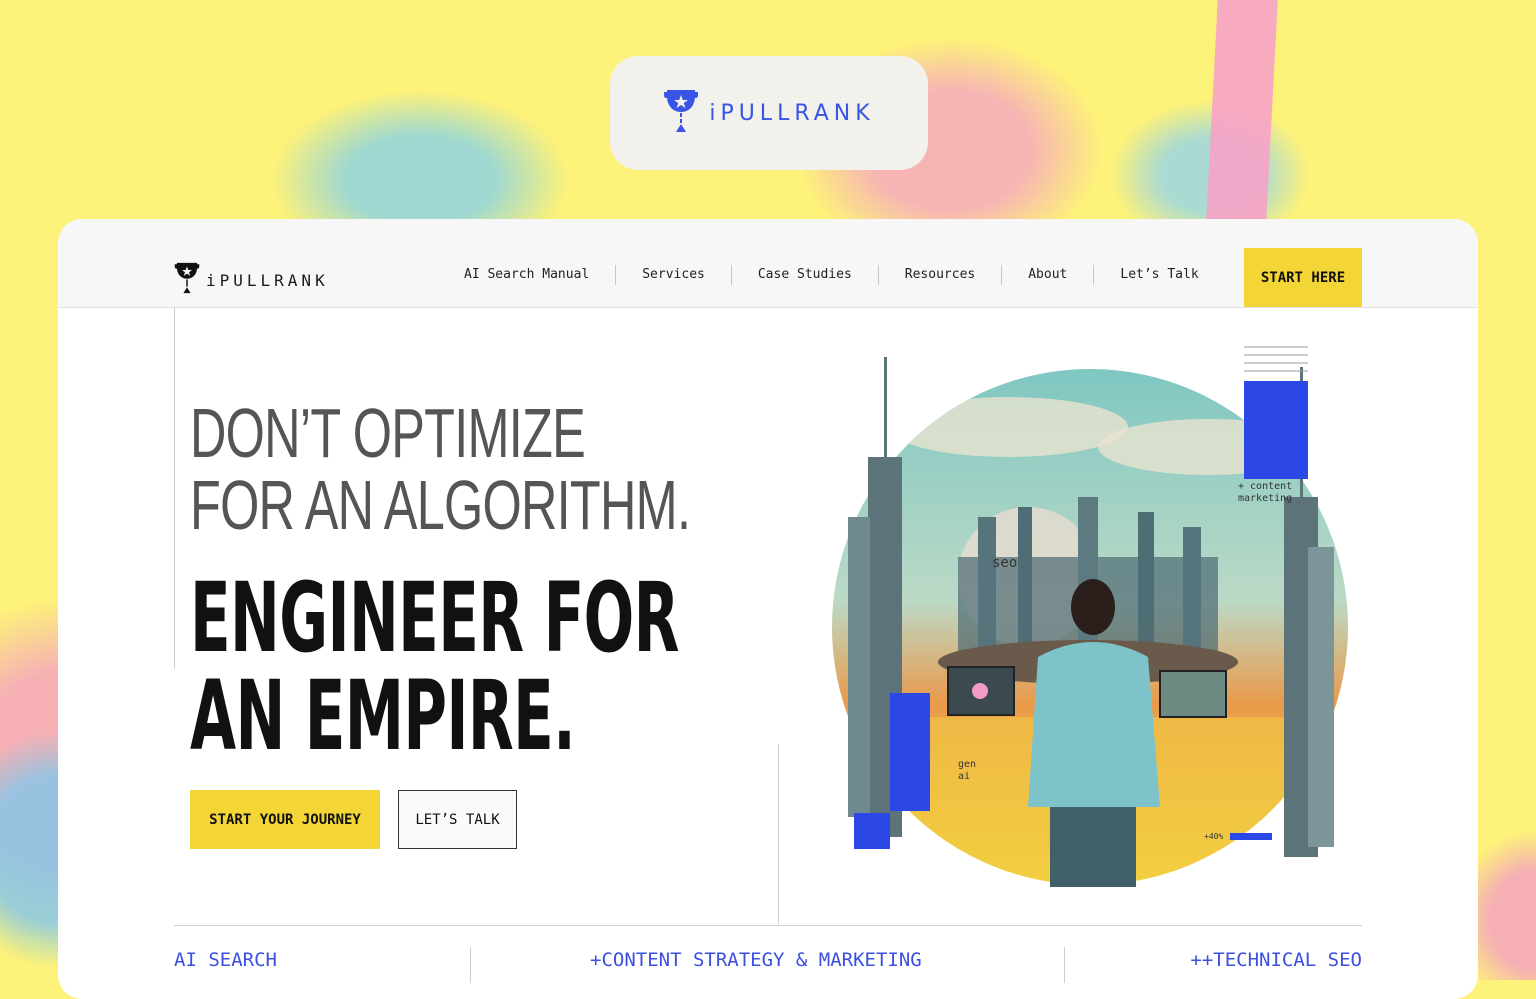  I want to click on headline-light-line-1: DON’T OPTIMIZE, so click(388, 433).